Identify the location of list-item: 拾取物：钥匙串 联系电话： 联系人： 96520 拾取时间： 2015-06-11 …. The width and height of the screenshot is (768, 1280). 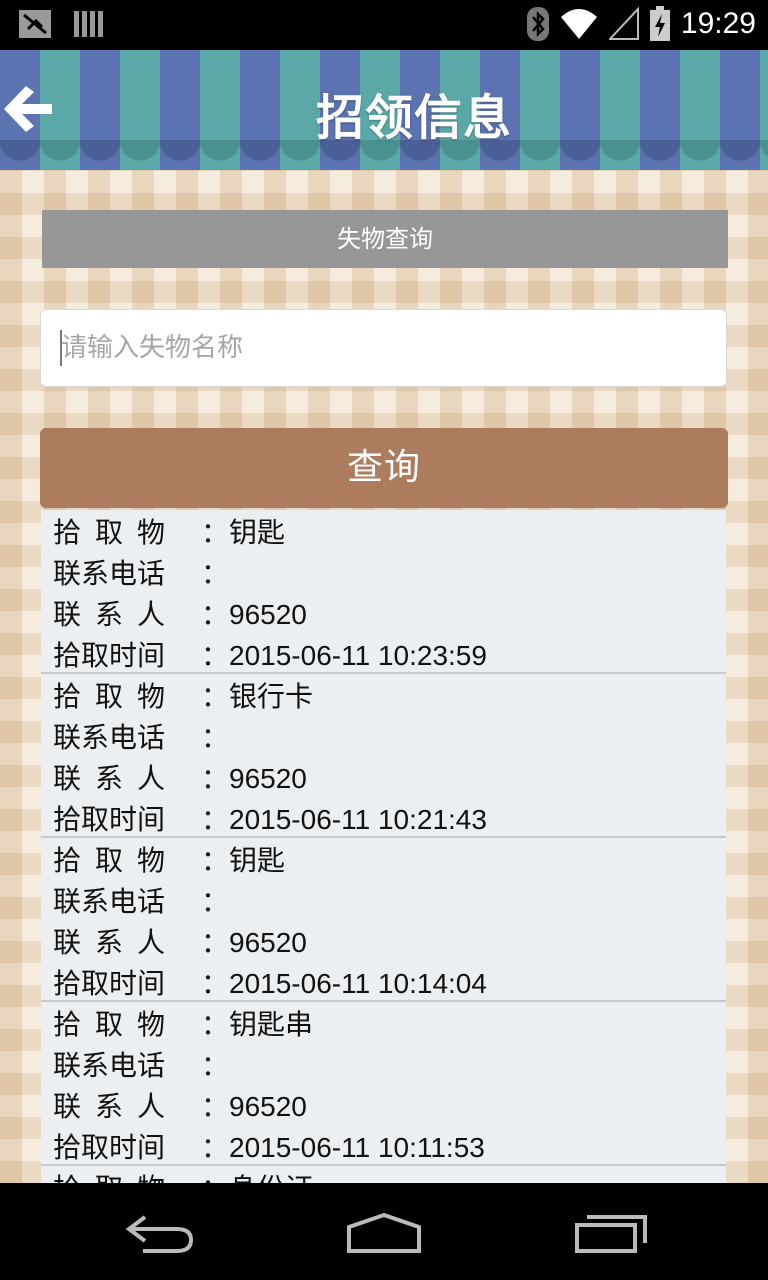
(383, 1084).